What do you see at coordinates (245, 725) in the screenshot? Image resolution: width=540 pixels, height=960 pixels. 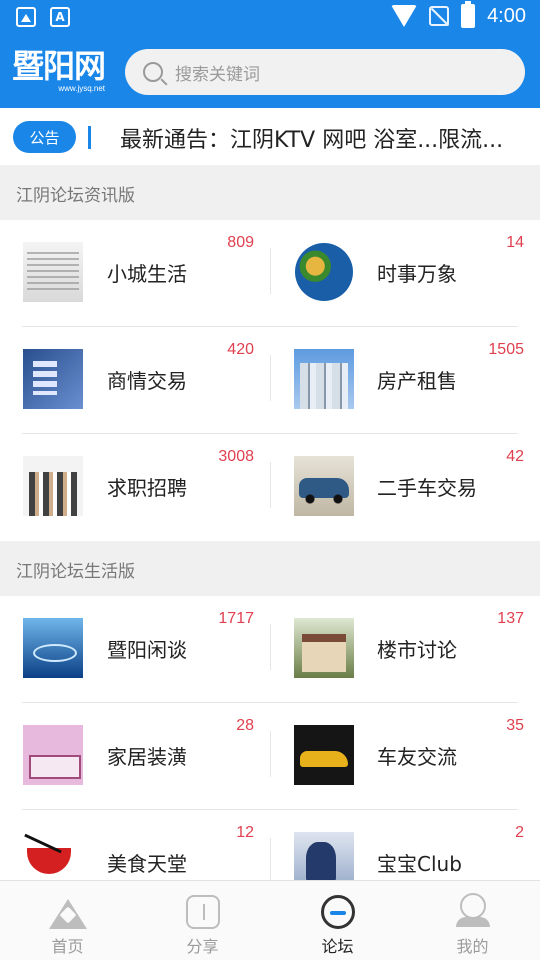 I see `post-count: 28` at bounding box center [245, 725].